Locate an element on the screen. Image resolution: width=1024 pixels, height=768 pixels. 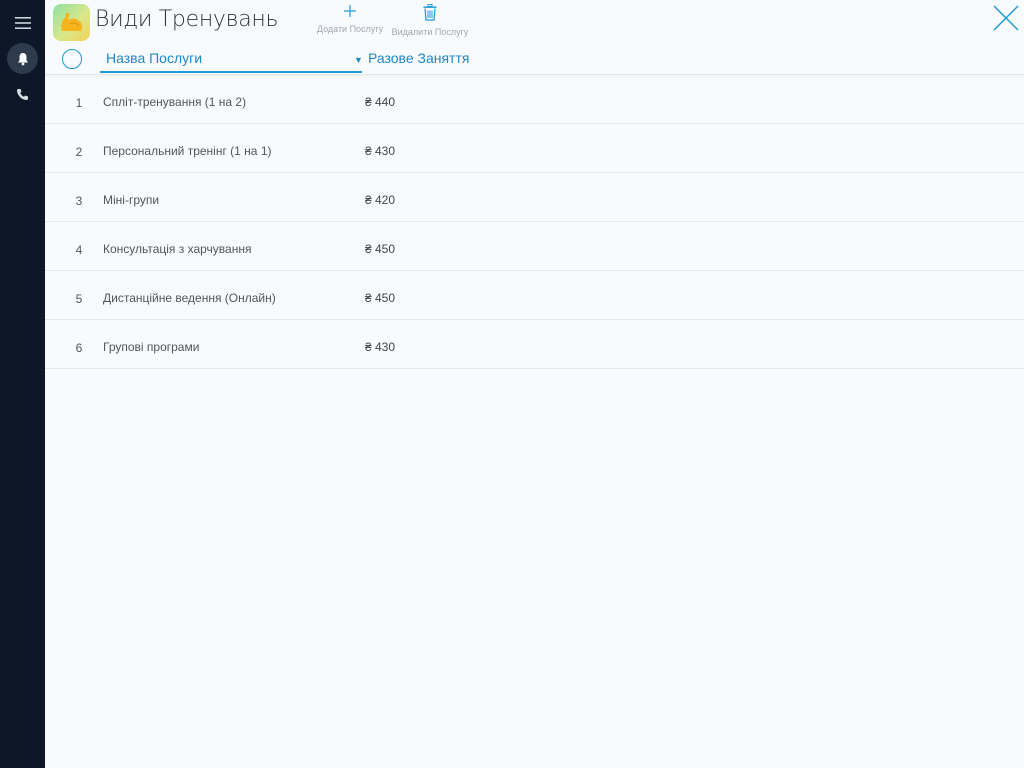
trash-icon is located at coordinates (430, 12).